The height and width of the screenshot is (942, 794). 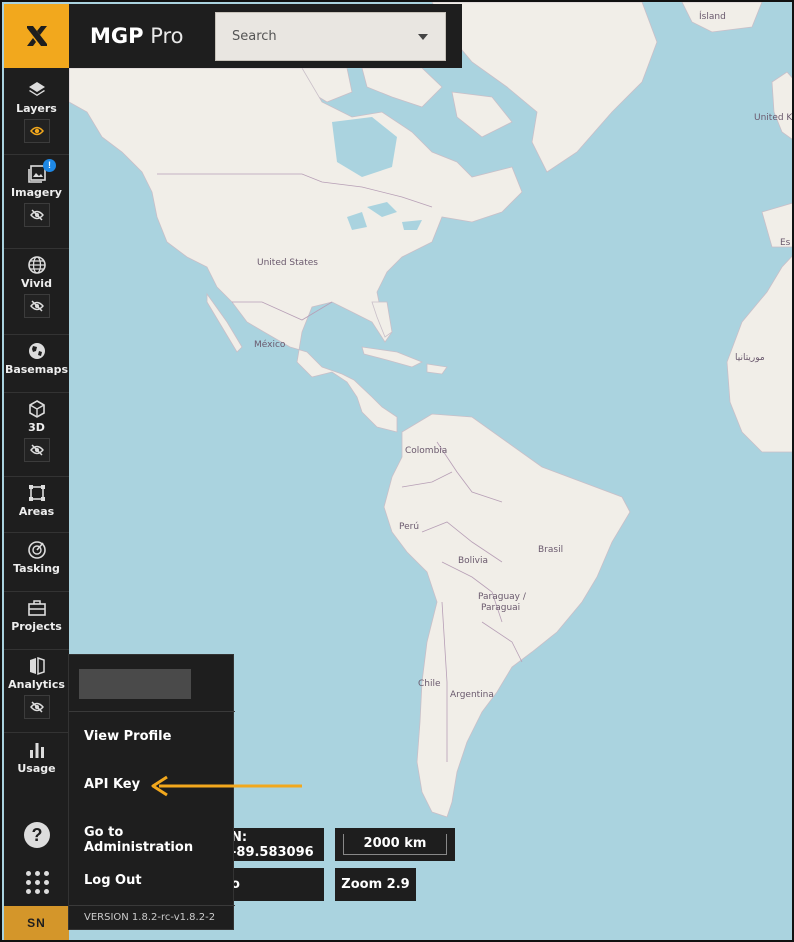 I want to click on layers-icon, so click(x=36, y=89).